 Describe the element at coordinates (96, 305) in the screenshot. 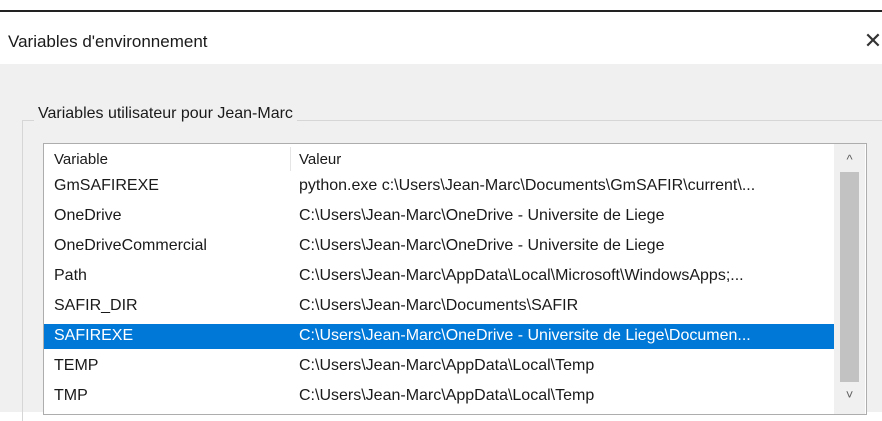

I see `variable-name-cell: SAFIR_DIR` at that location.